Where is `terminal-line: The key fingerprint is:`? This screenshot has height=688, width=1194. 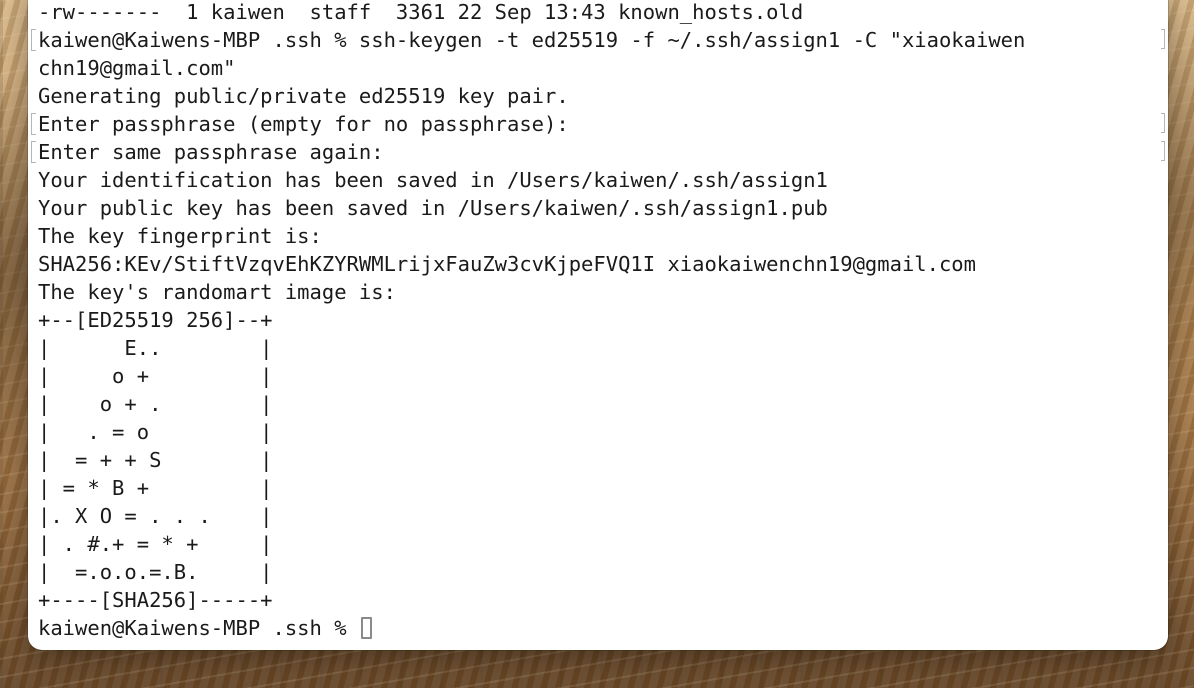 terminal-line: The key fingerprint is: is located at coordinates (180, 236).